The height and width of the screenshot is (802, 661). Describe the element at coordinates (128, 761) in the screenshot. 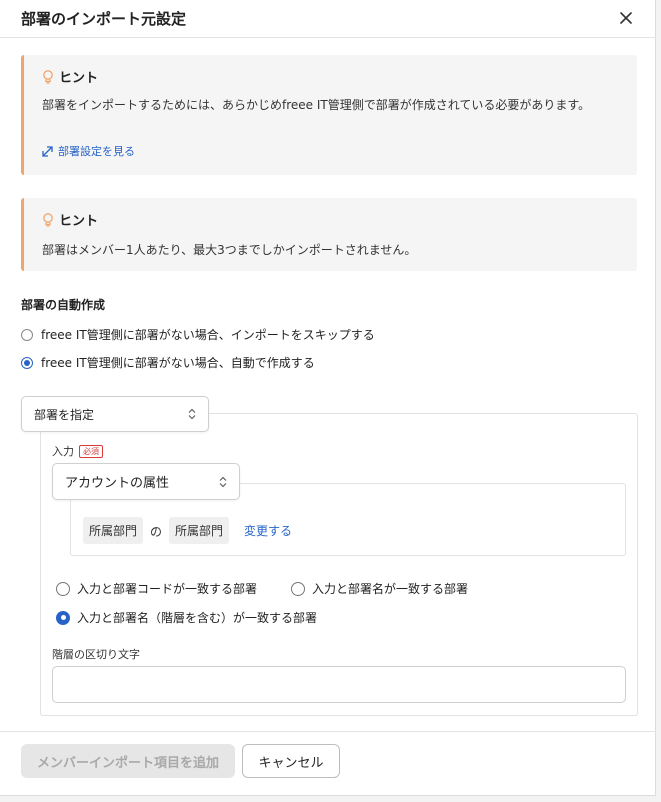

I see `add-member-import-item-button: メンバーインポート項目を追加` at that location.